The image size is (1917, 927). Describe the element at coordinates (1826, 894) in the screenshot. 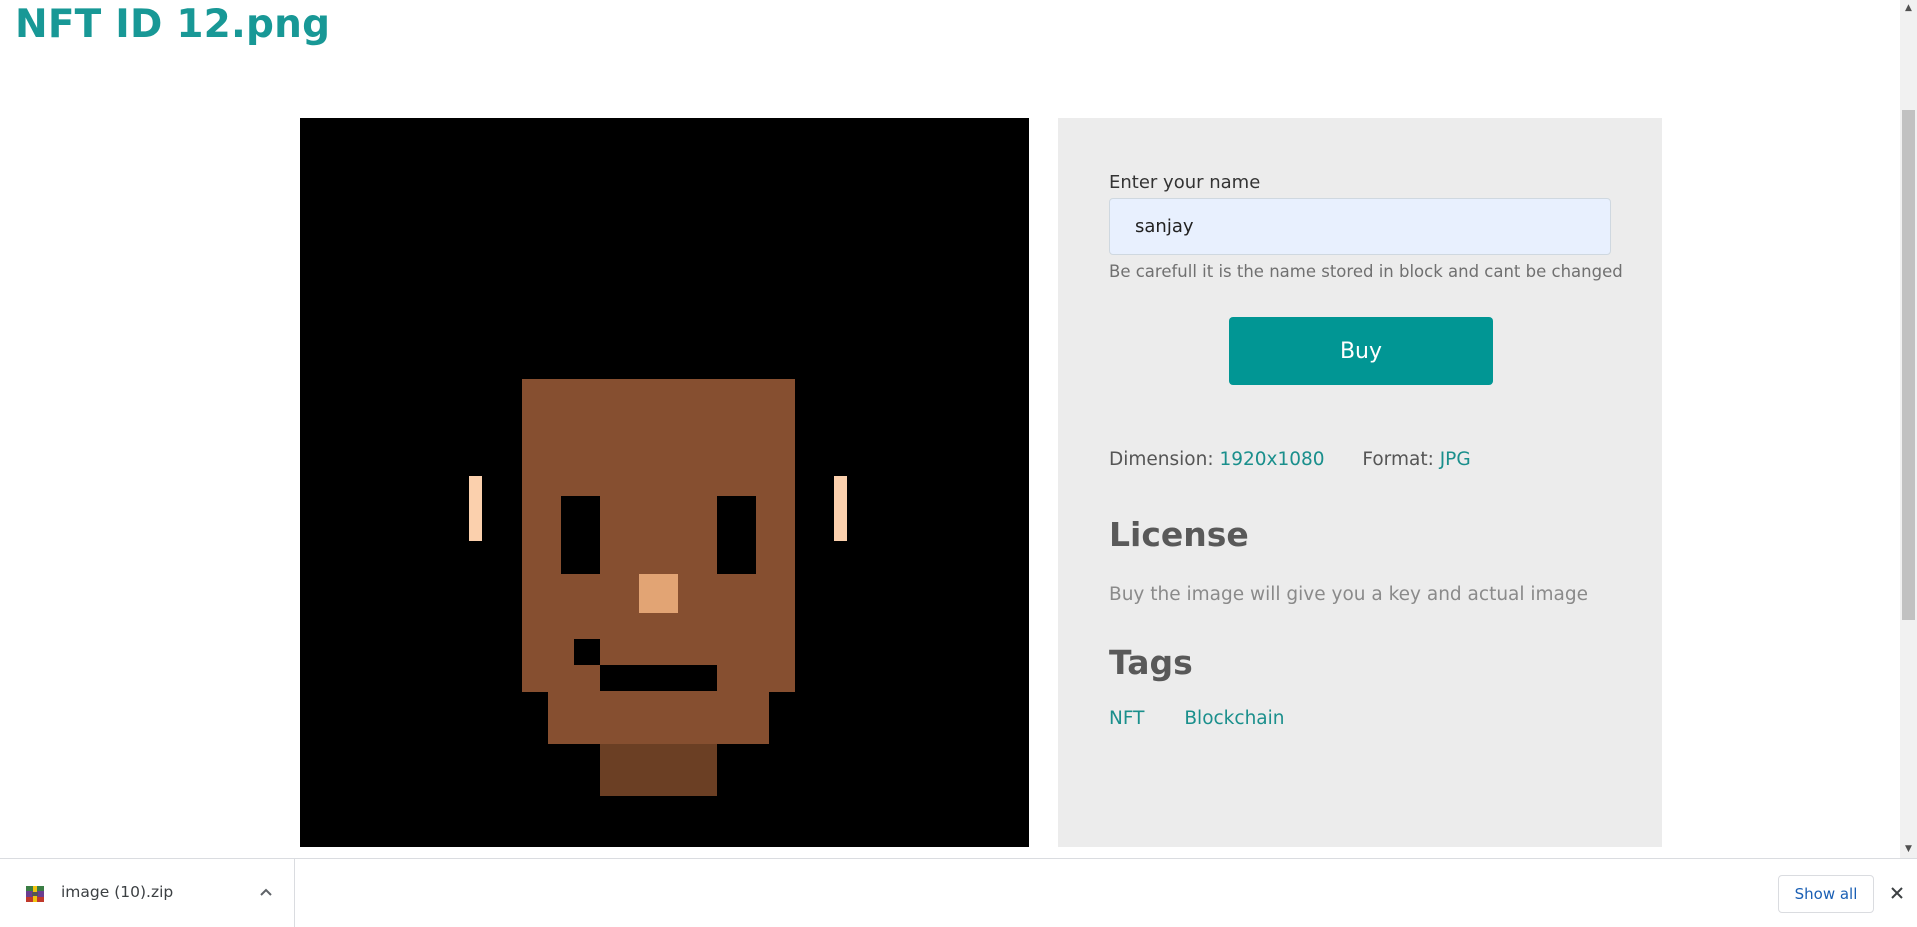

I see `show-all-button: Show all` at that location.